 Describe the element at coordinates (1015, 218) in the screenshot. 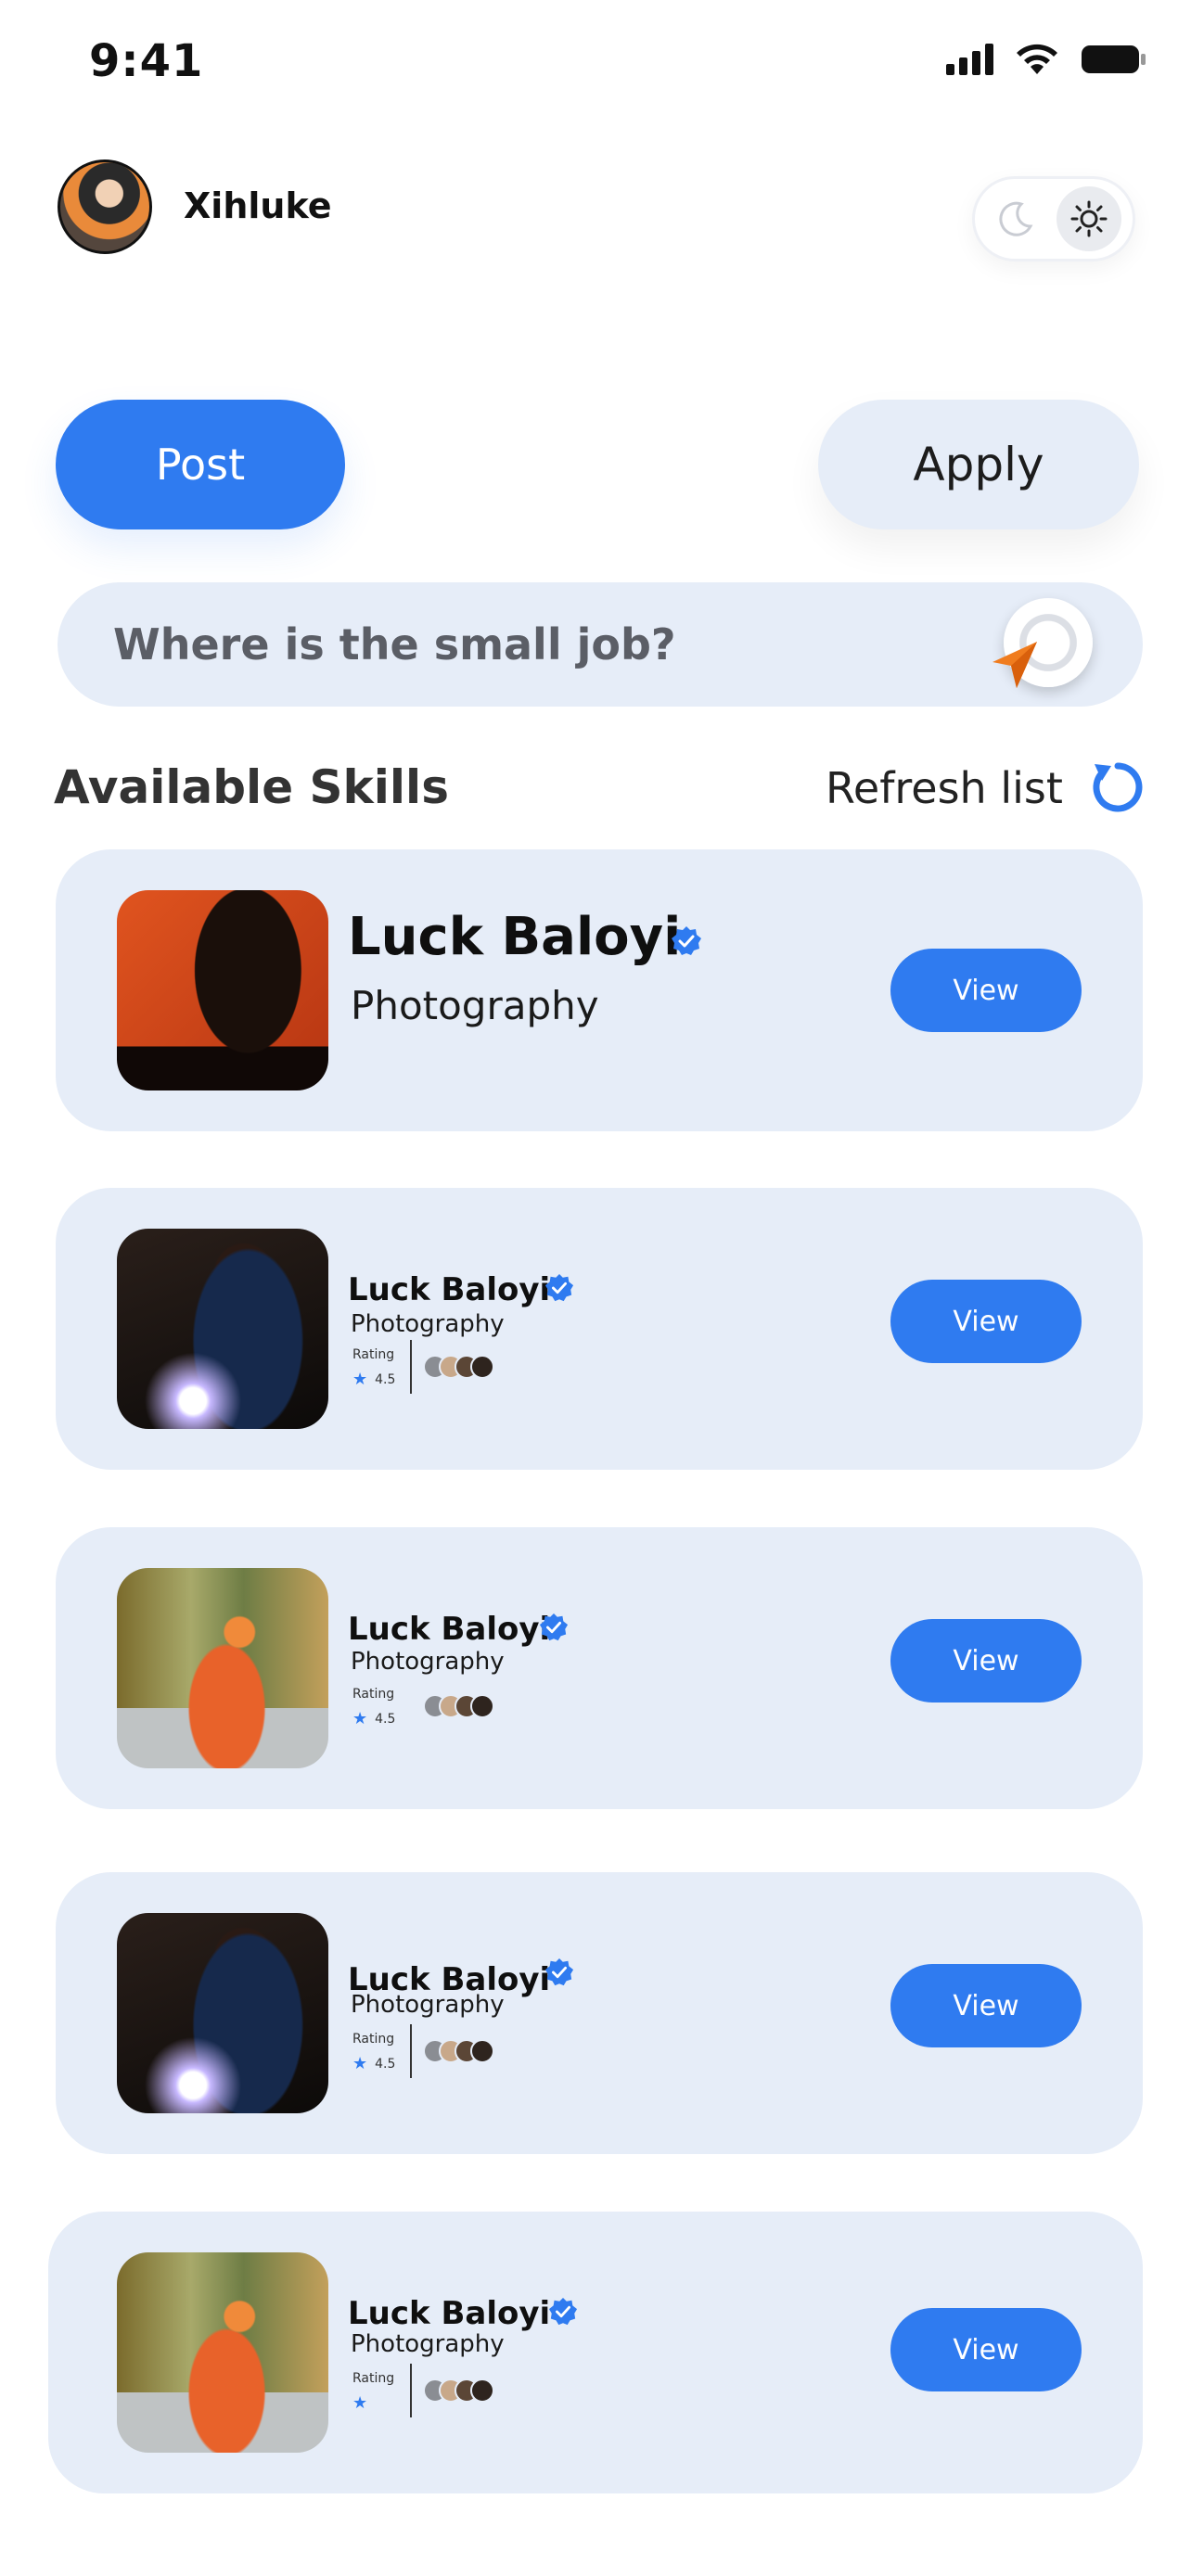

I see `moon-icon` at that location.